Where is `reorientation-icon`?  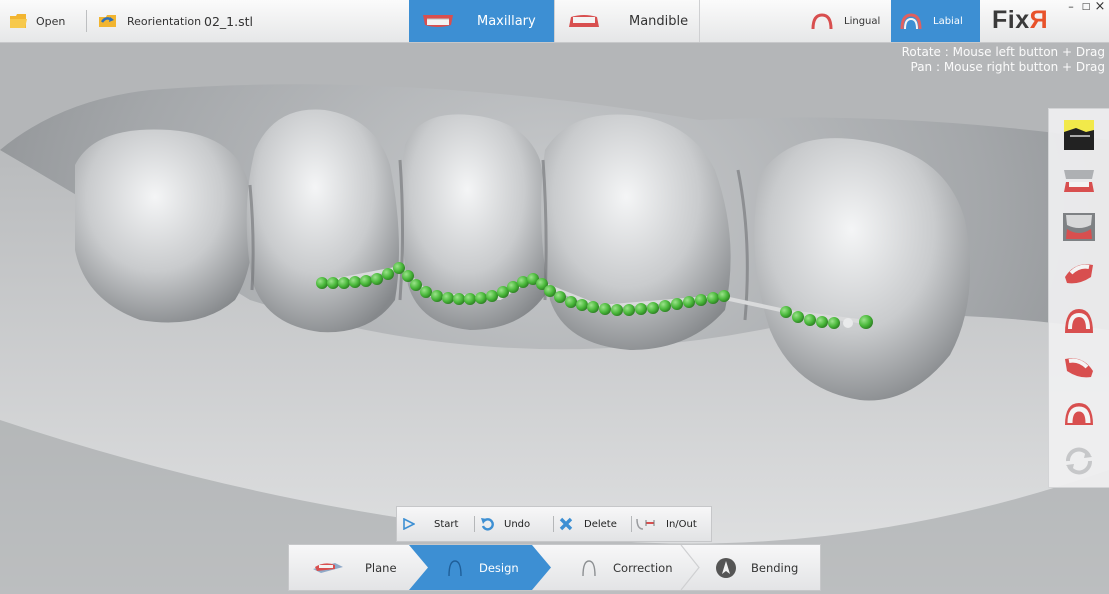
reorientation-icon is located at coordinates (107, 21).